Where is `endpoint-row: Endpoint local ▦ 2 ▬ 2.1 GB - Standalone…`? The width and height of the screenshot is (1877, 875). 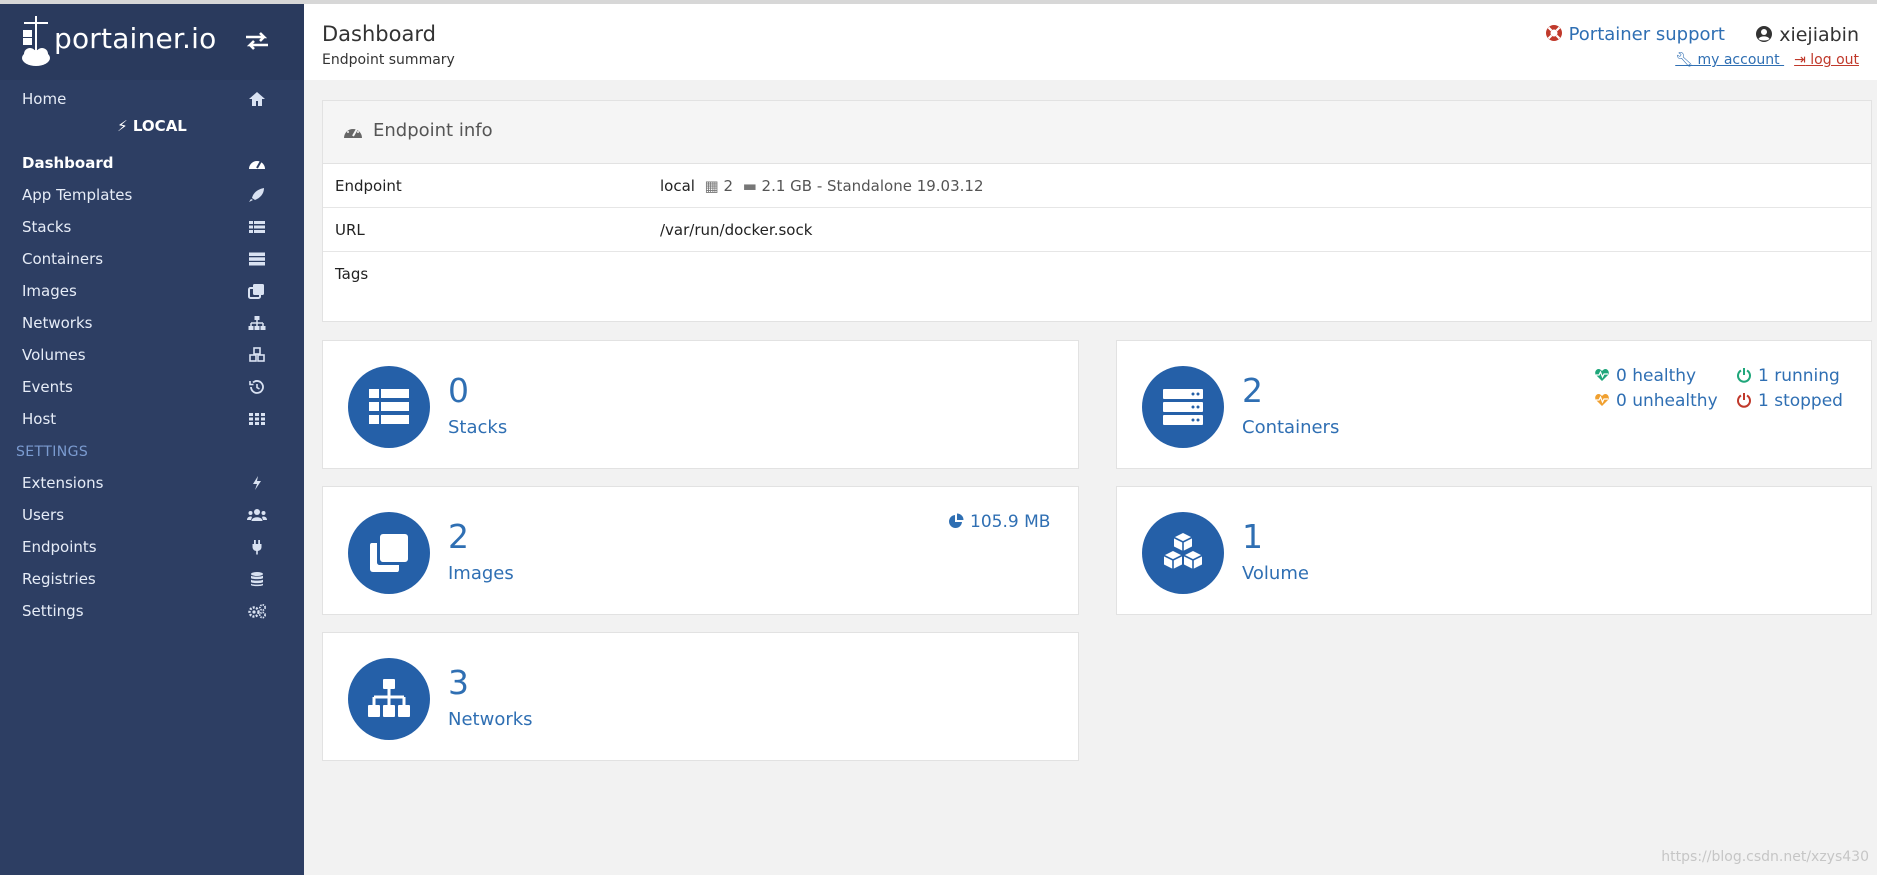
endpoint-row: Endpoint local ▦ 2 ▬ 2.1 GB - Standalone… is located at coordinates (1097, 186).